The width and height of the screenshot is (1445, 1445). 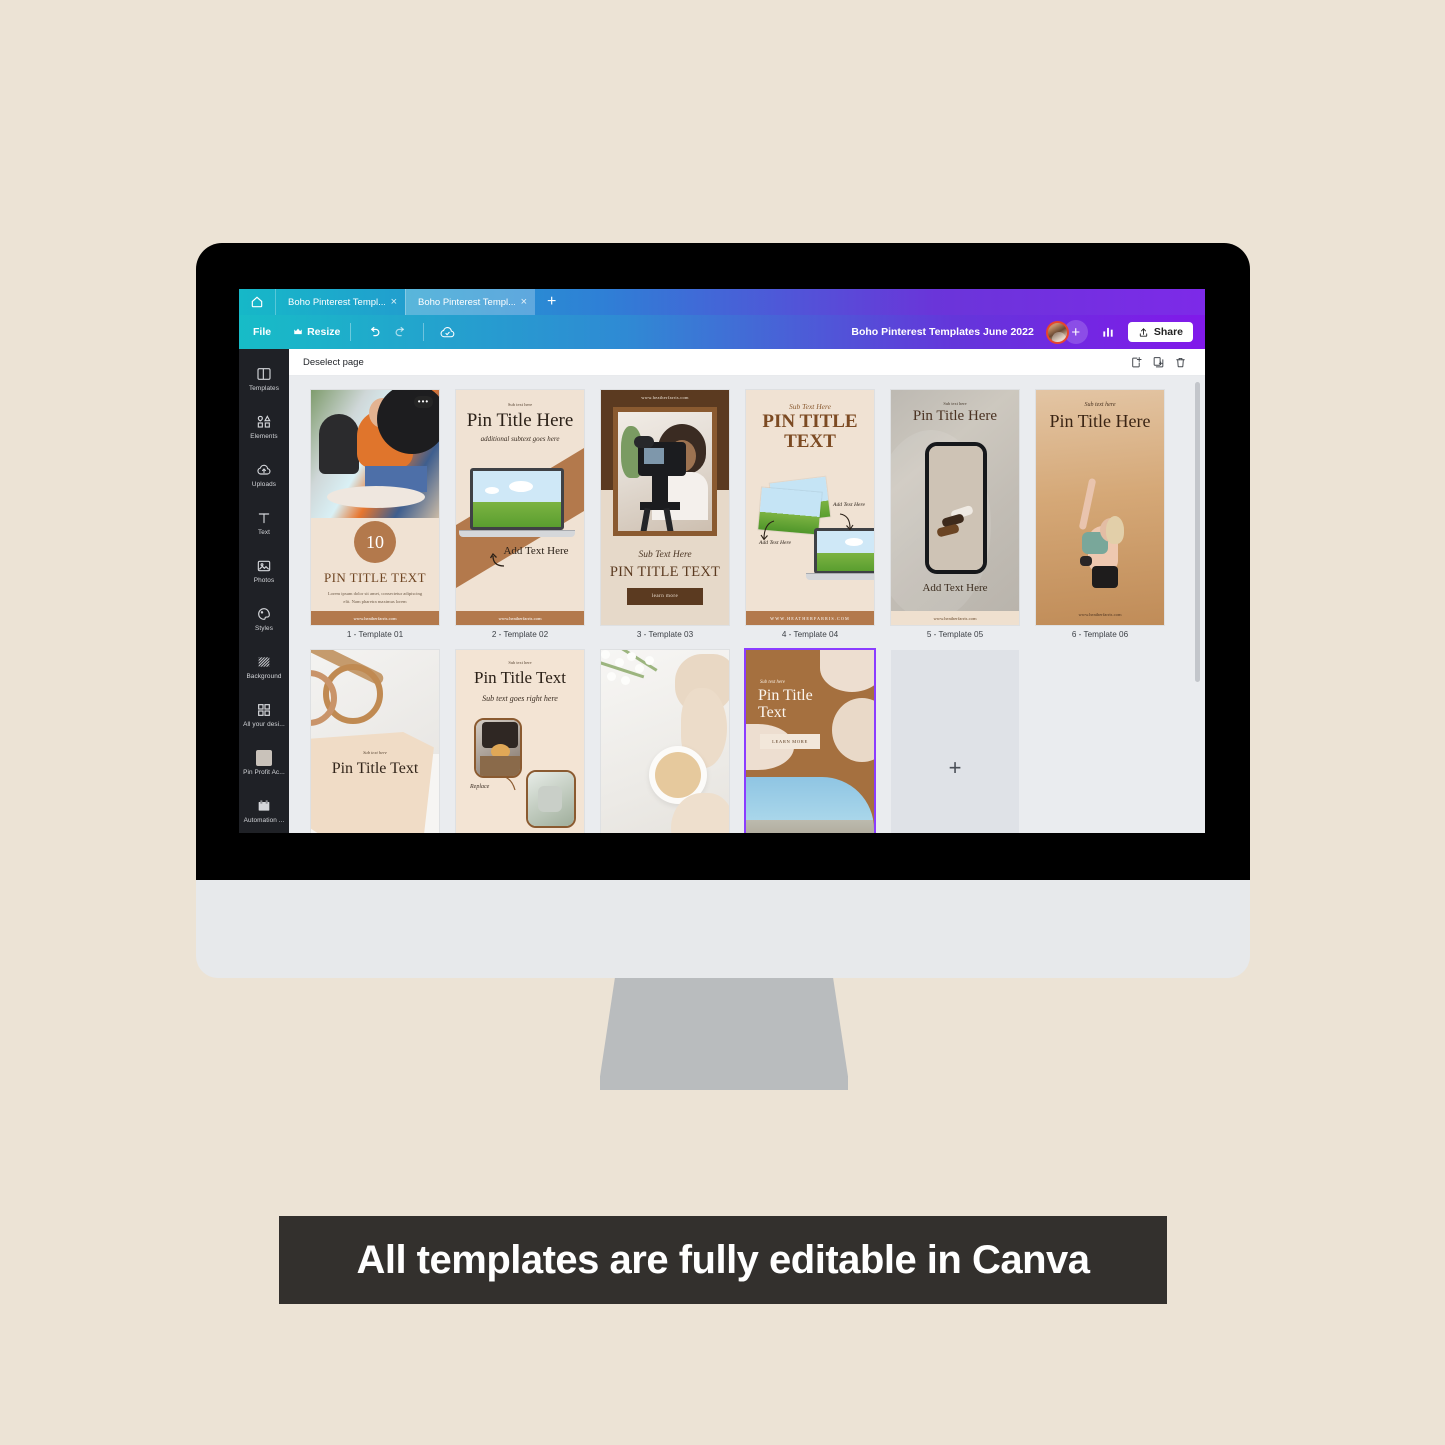 I want to click on toolbar-divider, so click(x=424, y=332).